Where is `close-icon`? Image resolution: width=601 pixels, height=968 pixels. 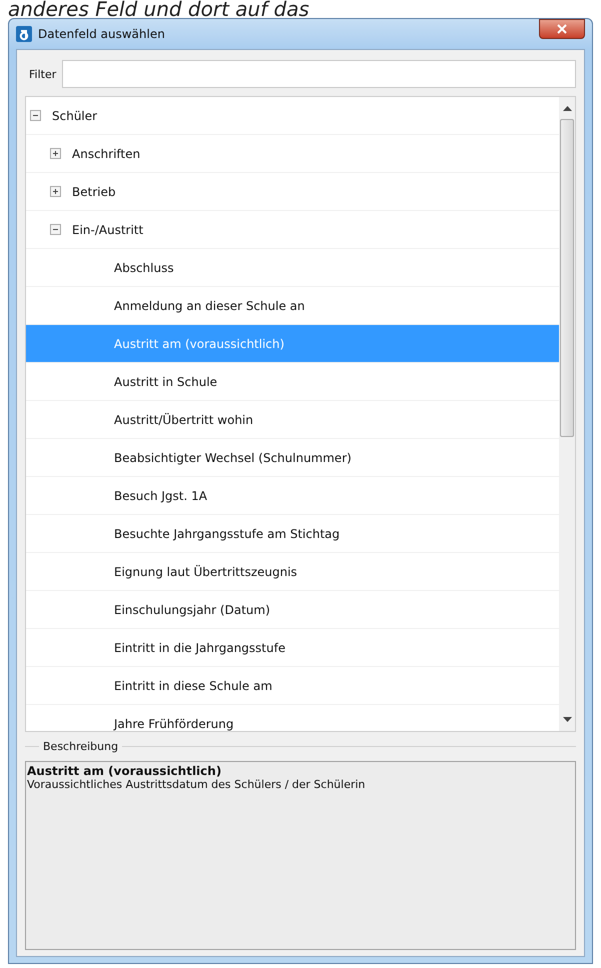
close-icon is located at coordinates (562, 29).